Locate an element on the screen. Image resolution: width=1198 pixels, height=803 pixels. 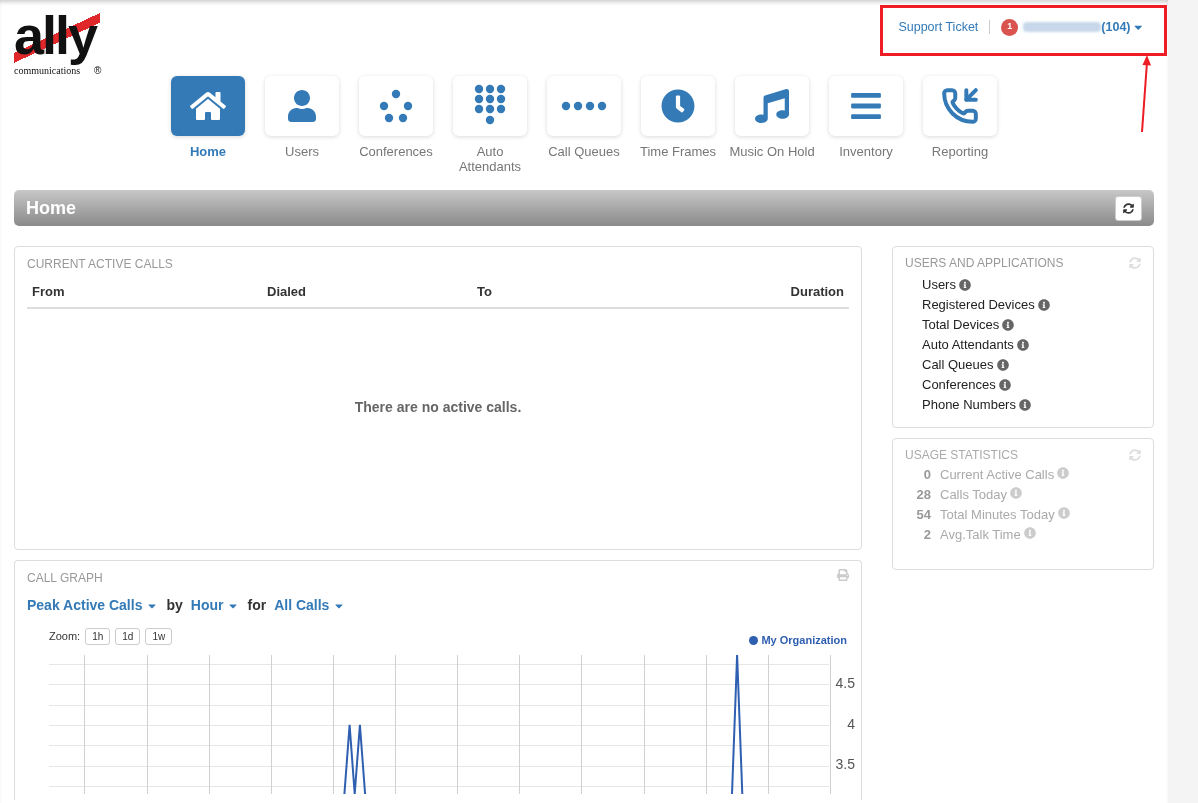
panel-title: USAGE STATISTICS is located at coordinates (961, 455).